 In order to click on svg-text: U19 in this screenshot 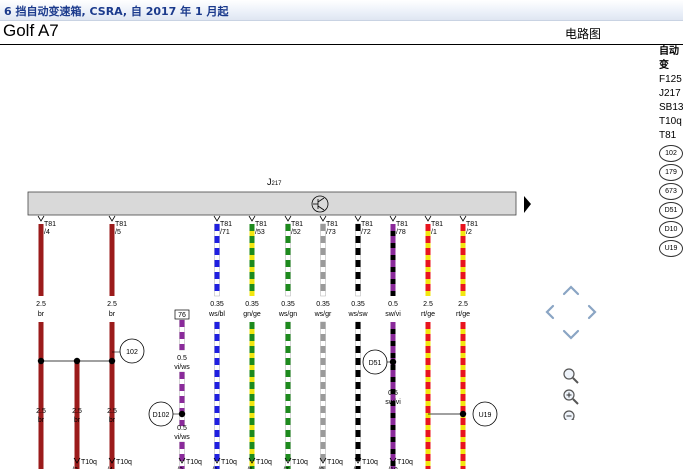, I will do `click(485, 415)`.